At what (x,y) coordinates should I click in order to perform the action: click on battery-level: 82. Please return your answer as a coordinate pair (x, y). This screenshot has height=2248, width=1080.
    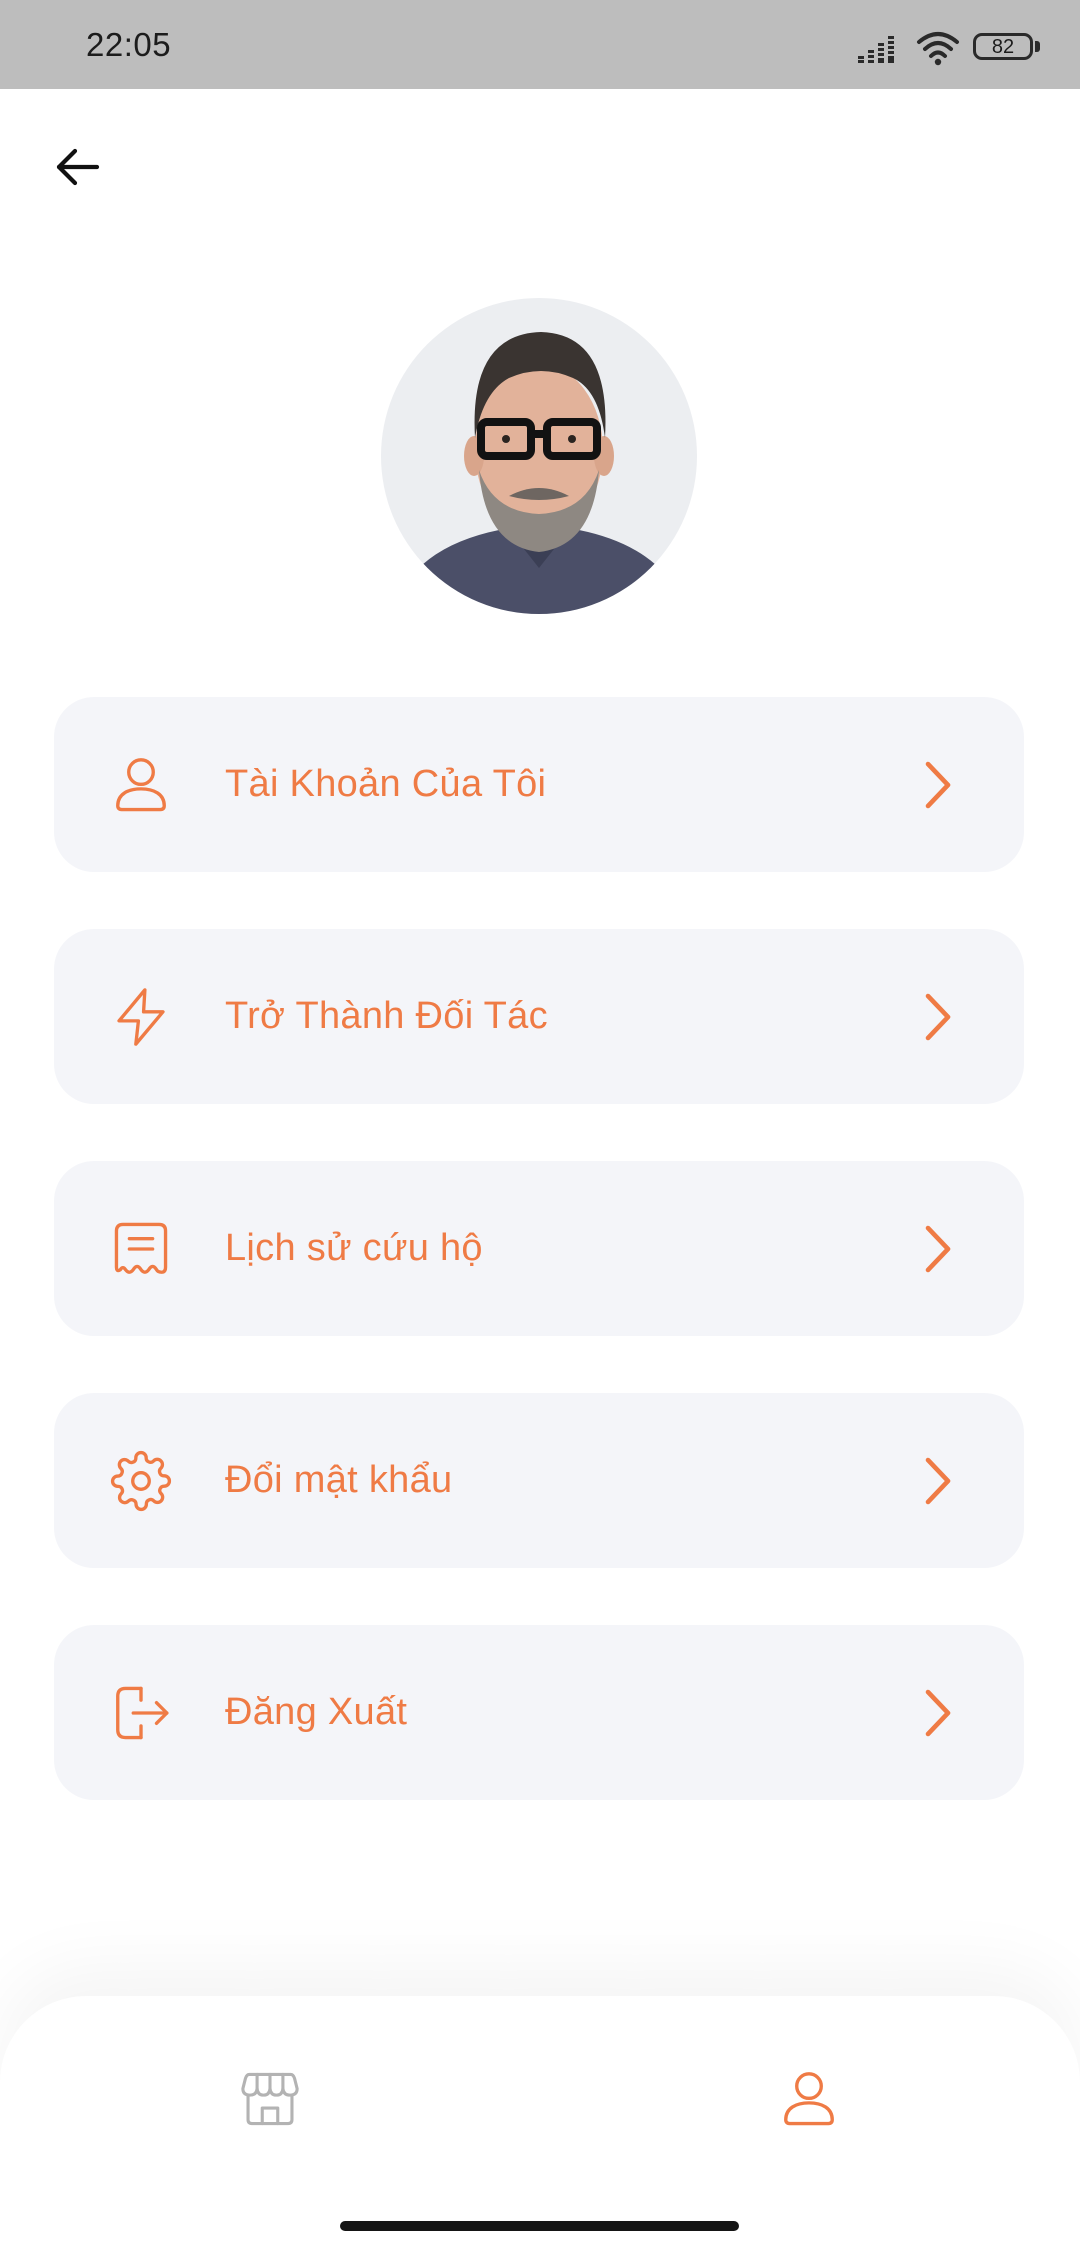
    Looking at the image, I should click on (1003, 46).